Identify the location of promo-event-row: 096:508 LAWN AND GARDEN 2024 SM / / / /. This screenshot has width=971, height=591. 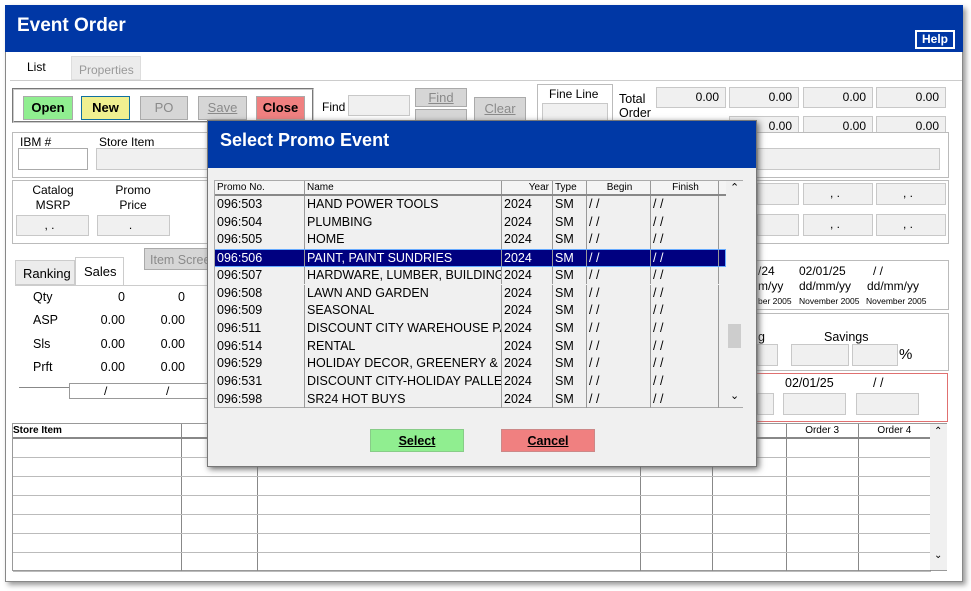
(467, 293).